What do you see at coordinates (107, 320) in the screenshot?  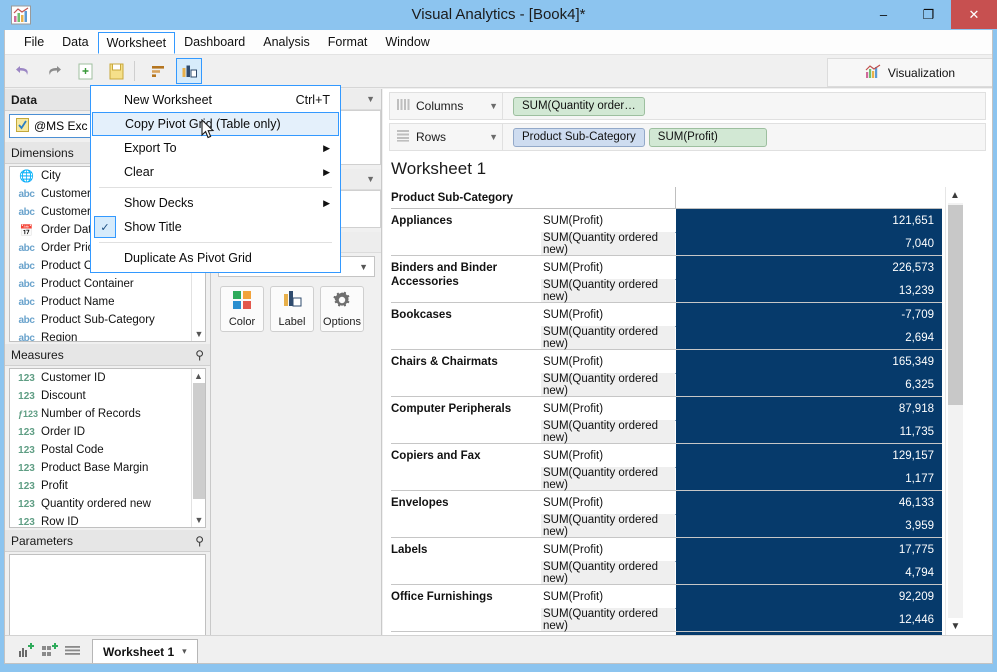 I see `list-item: abc Product Sub-Category` at bounding box center [107, 320].